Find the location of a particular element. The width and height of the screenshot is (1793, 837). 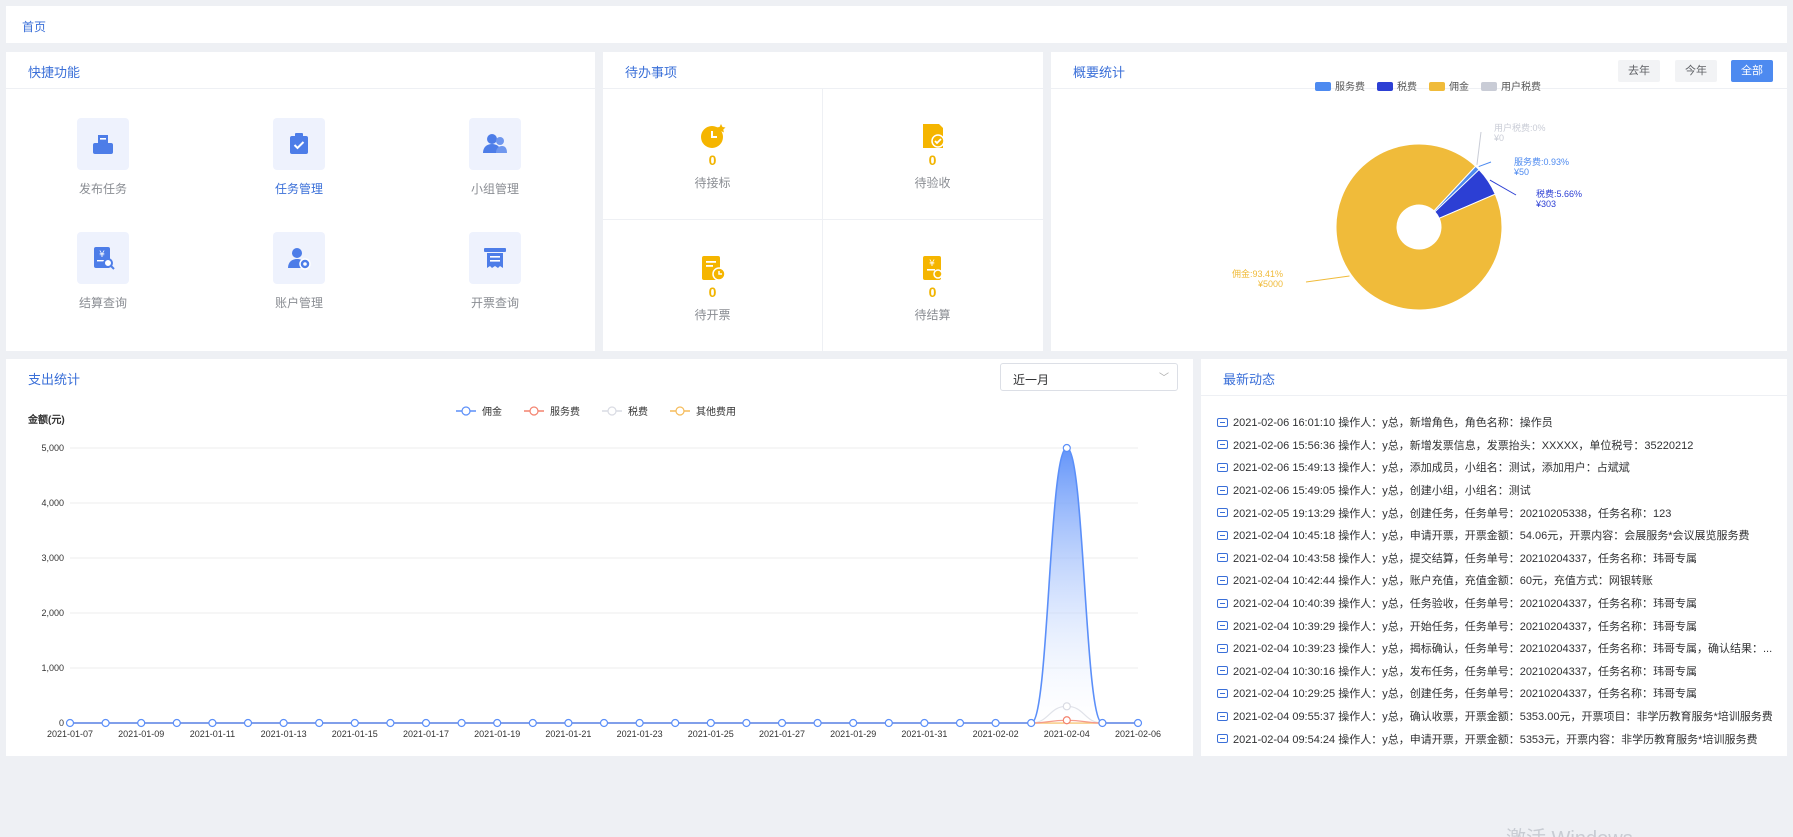

divider is located at coordinates (300, 88).